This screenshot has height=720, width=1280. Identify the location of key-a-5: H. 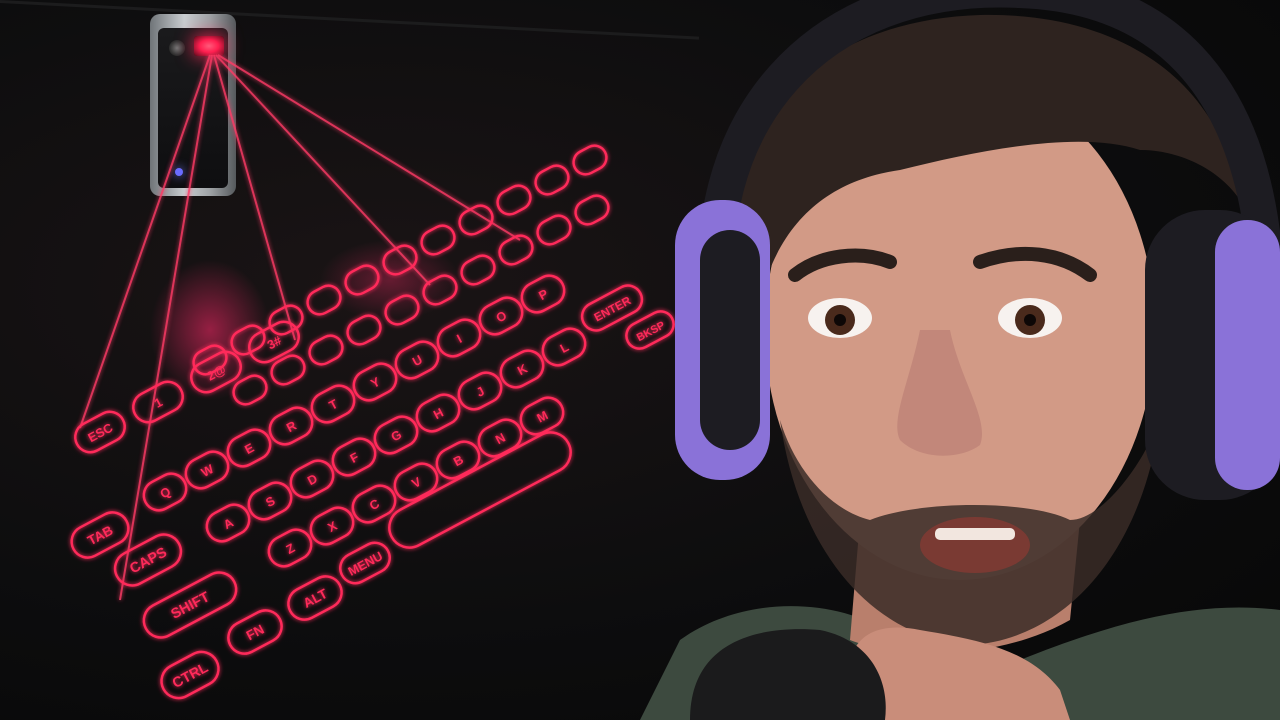
(438, 413).